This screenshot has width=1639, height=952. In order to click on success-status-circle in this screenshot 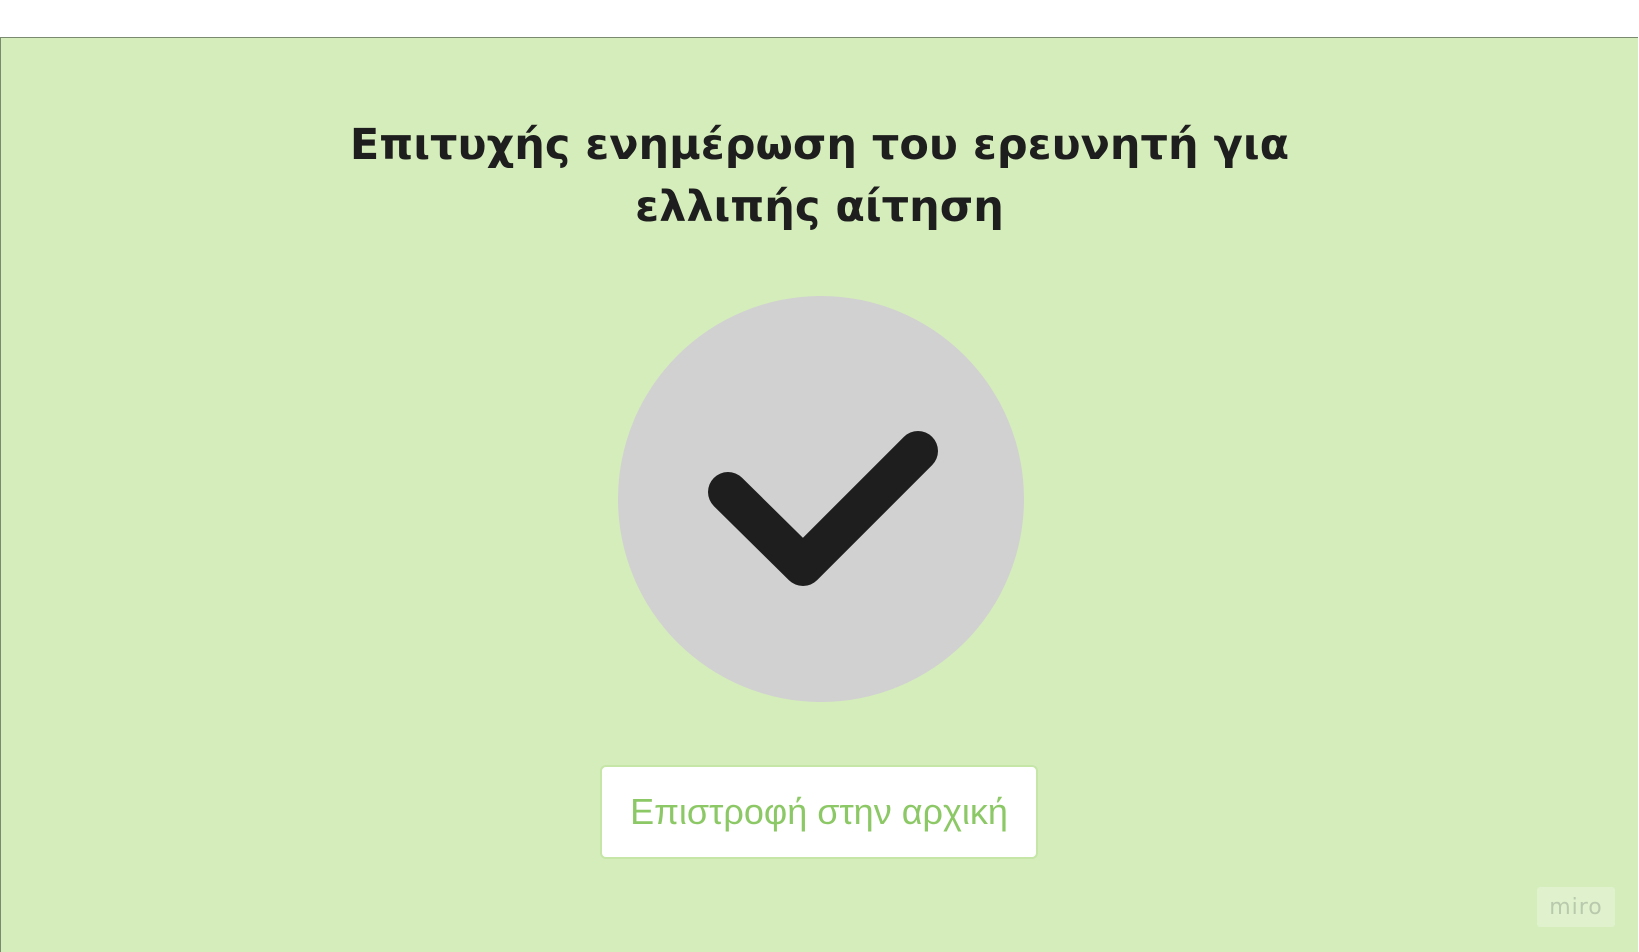, I will do `click(821, 499)`.